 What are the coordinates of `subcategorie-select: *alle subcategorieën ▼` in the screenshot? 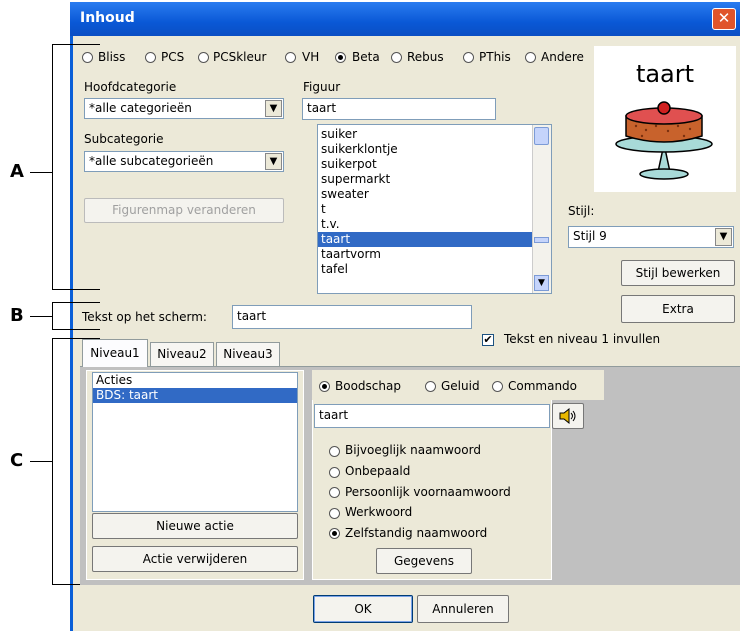 It's located at (184, 161).